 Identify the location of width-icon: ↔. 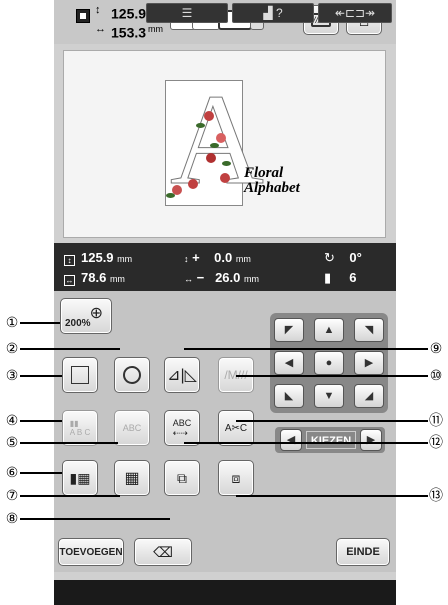
(69, 280).